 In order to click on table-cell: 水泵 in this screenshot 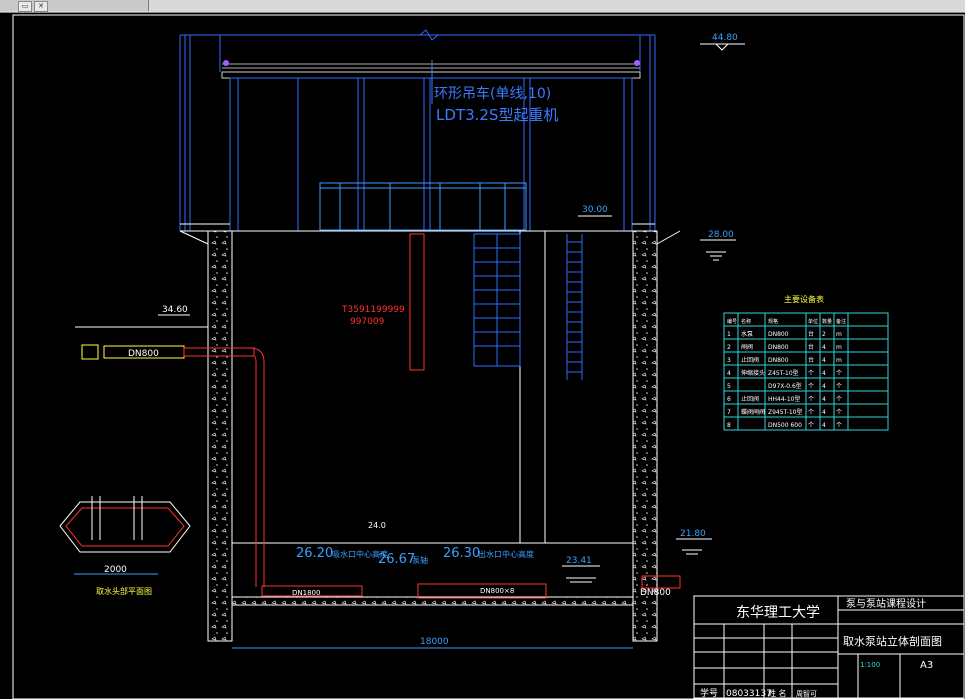, I will do `click(747, 334)`.